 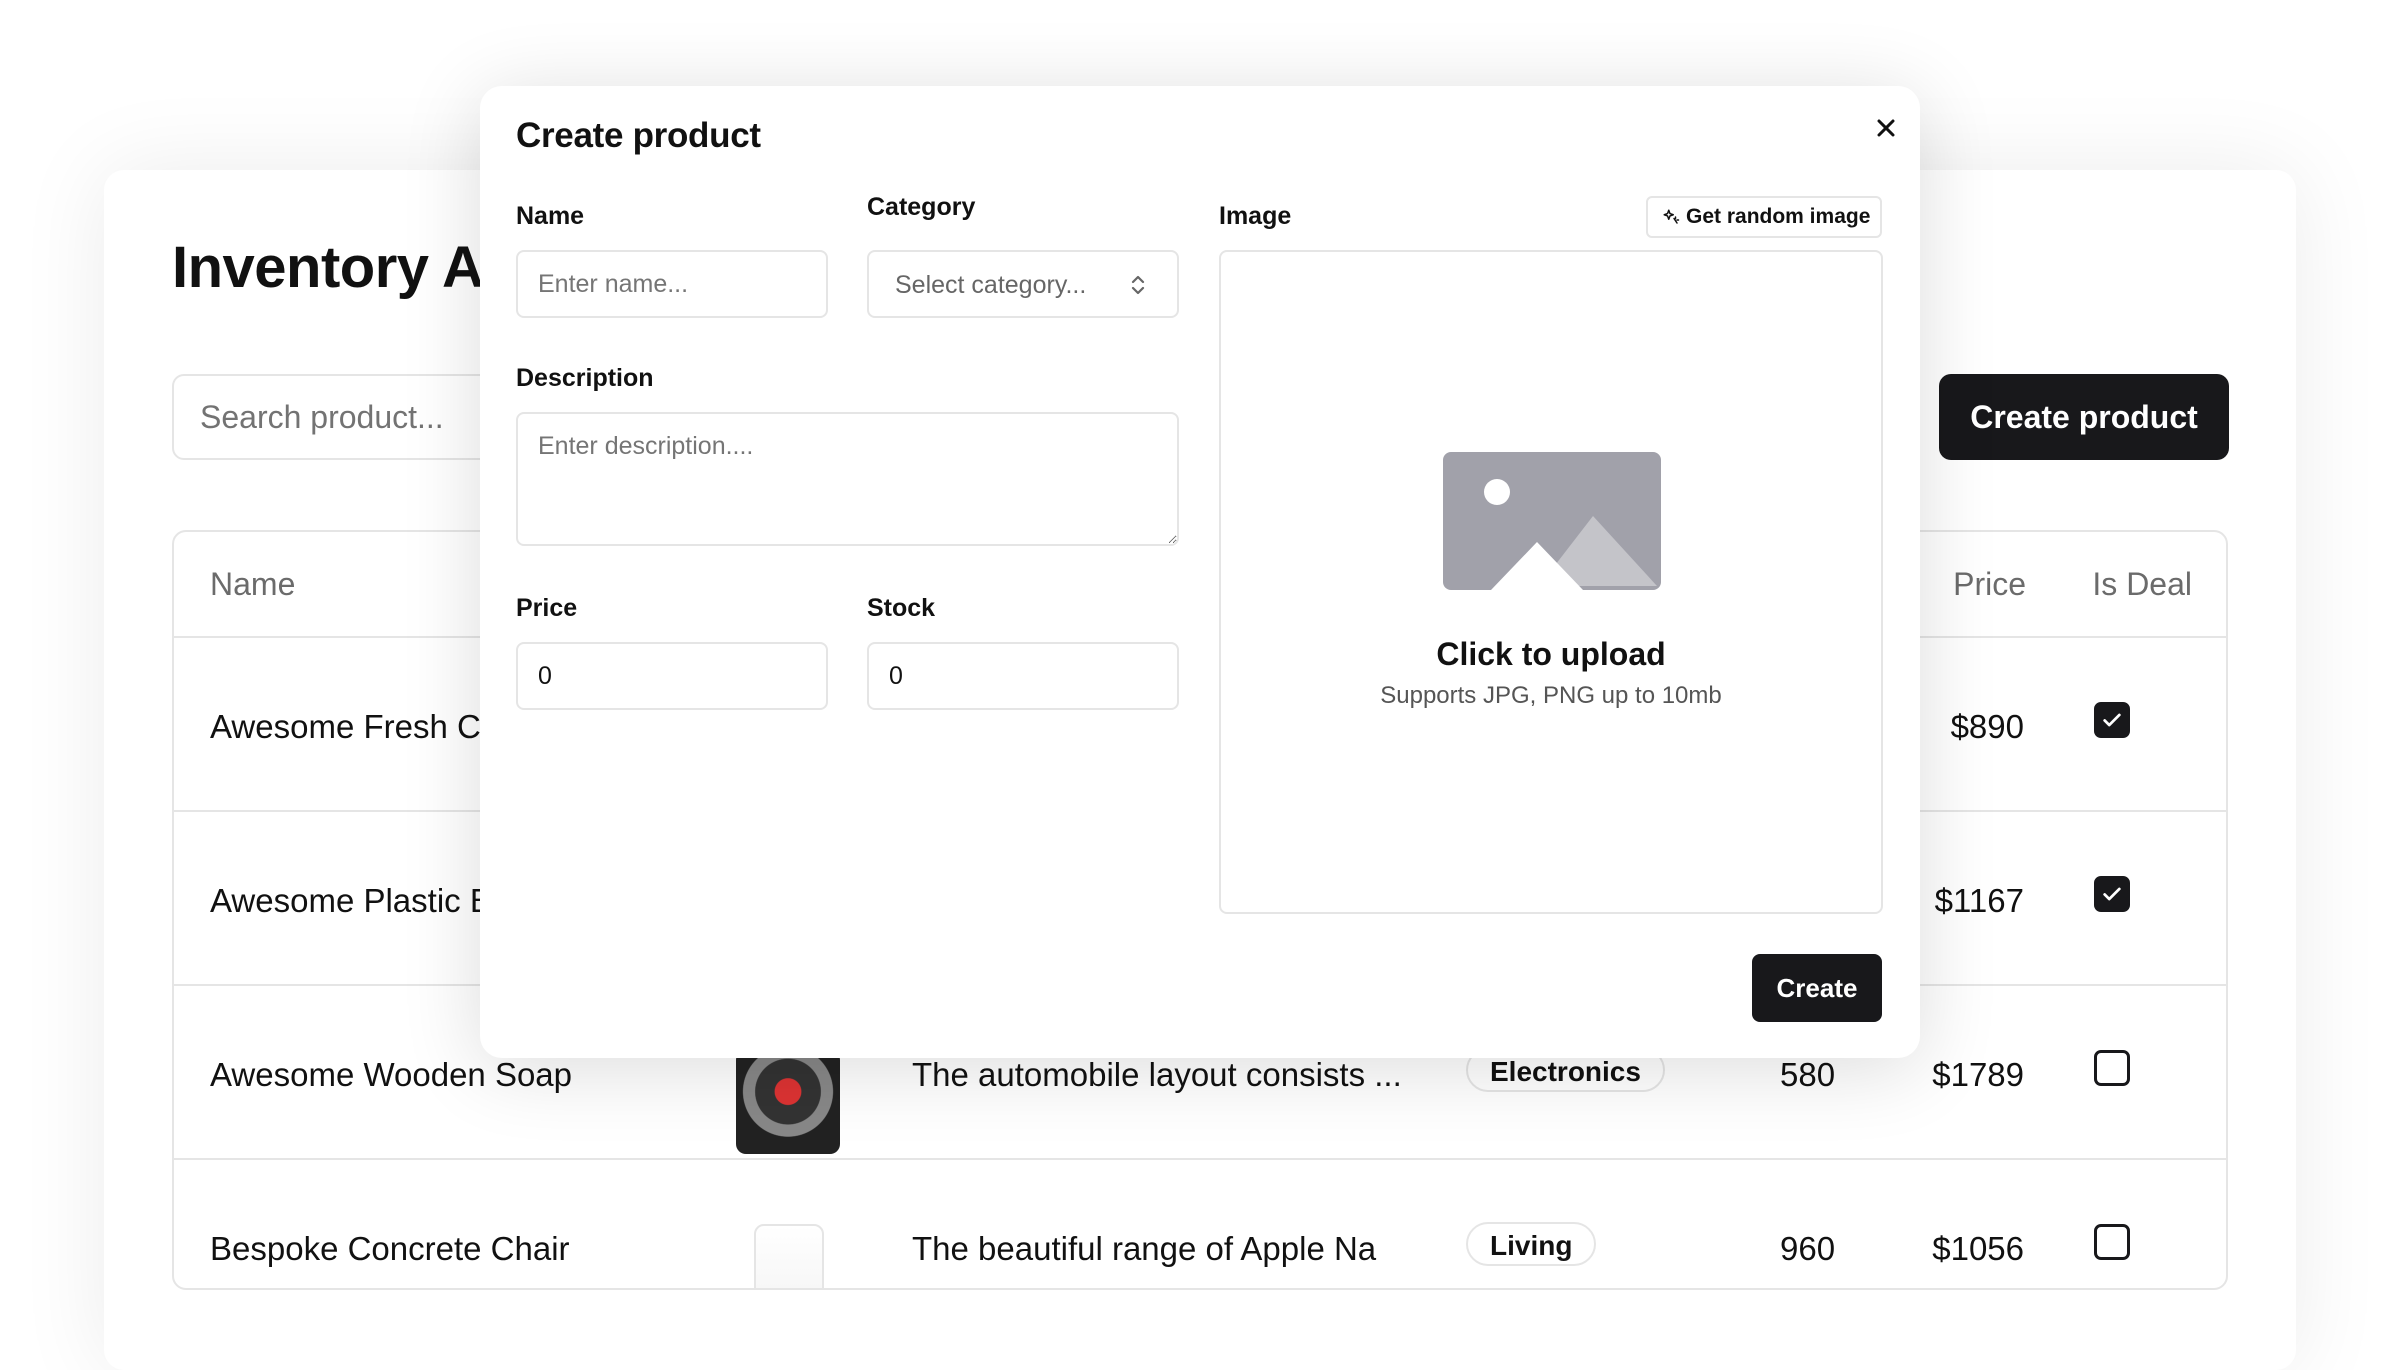 I want to click on create-button: Create, so click(x=1817, y=988).